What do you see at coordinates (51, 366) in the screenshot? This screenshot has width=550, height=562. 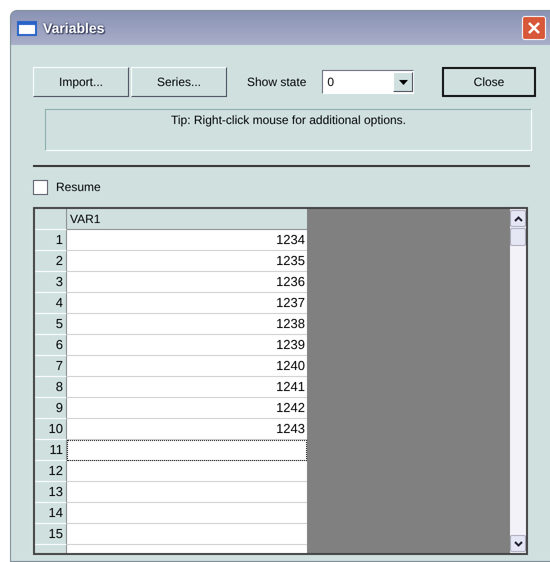 I see `row-header: 7` at bounding box center [51, 366].